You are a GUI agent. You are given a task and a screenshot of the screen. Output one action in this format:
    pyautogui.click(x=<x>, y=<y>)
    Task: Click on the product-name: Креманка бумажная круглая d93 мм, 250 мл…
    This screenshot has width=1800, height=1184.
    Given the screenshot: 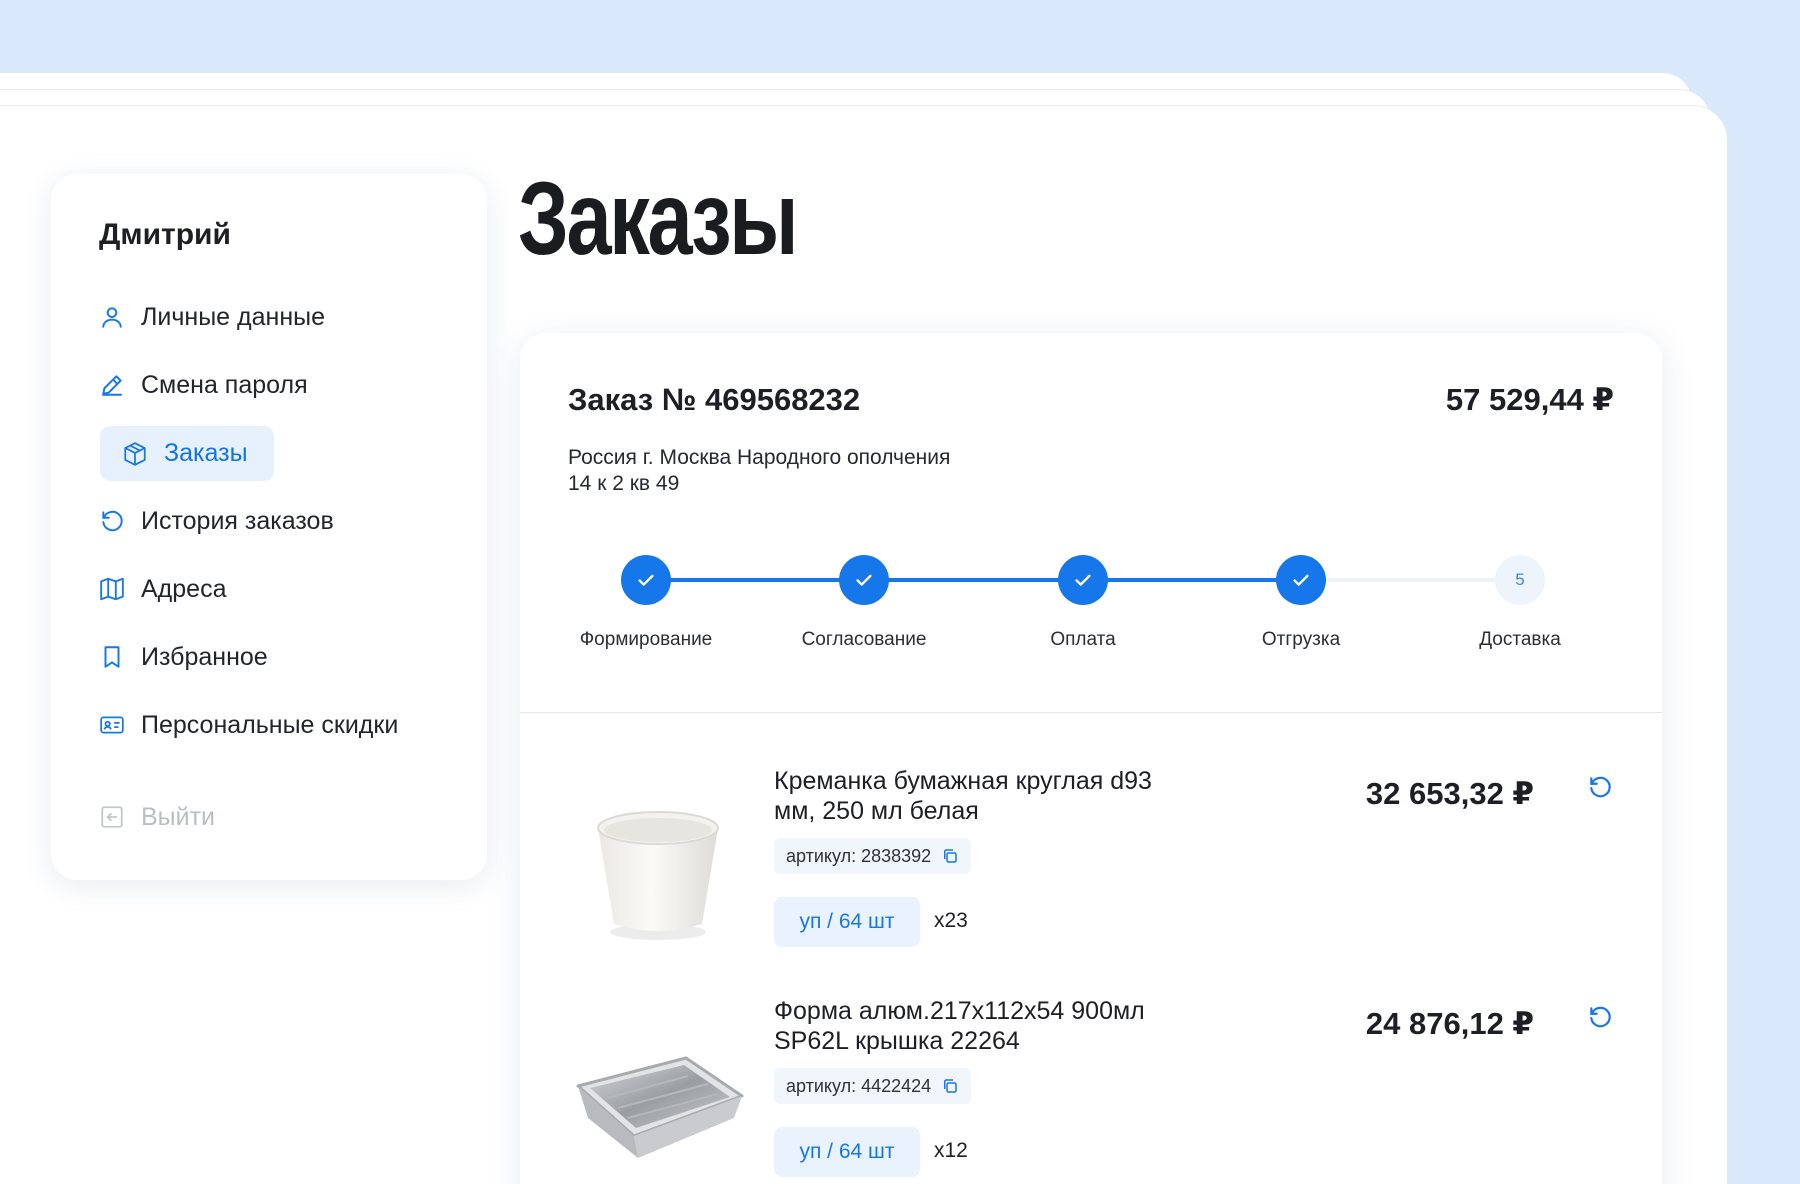 What is the action you would take?
    pyautogui.click(x=974, y=796)
    